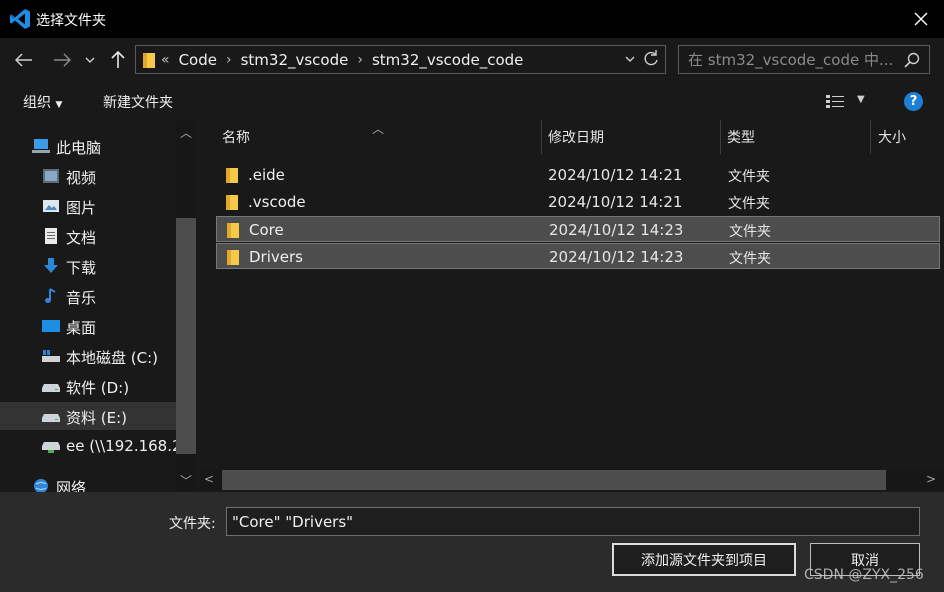 The width and height of the screenshot is (944, 592). What do you see at coordinates (913, 101) in the screenshot?
I see `help-icon: ?` at bounding box center [913, 101].